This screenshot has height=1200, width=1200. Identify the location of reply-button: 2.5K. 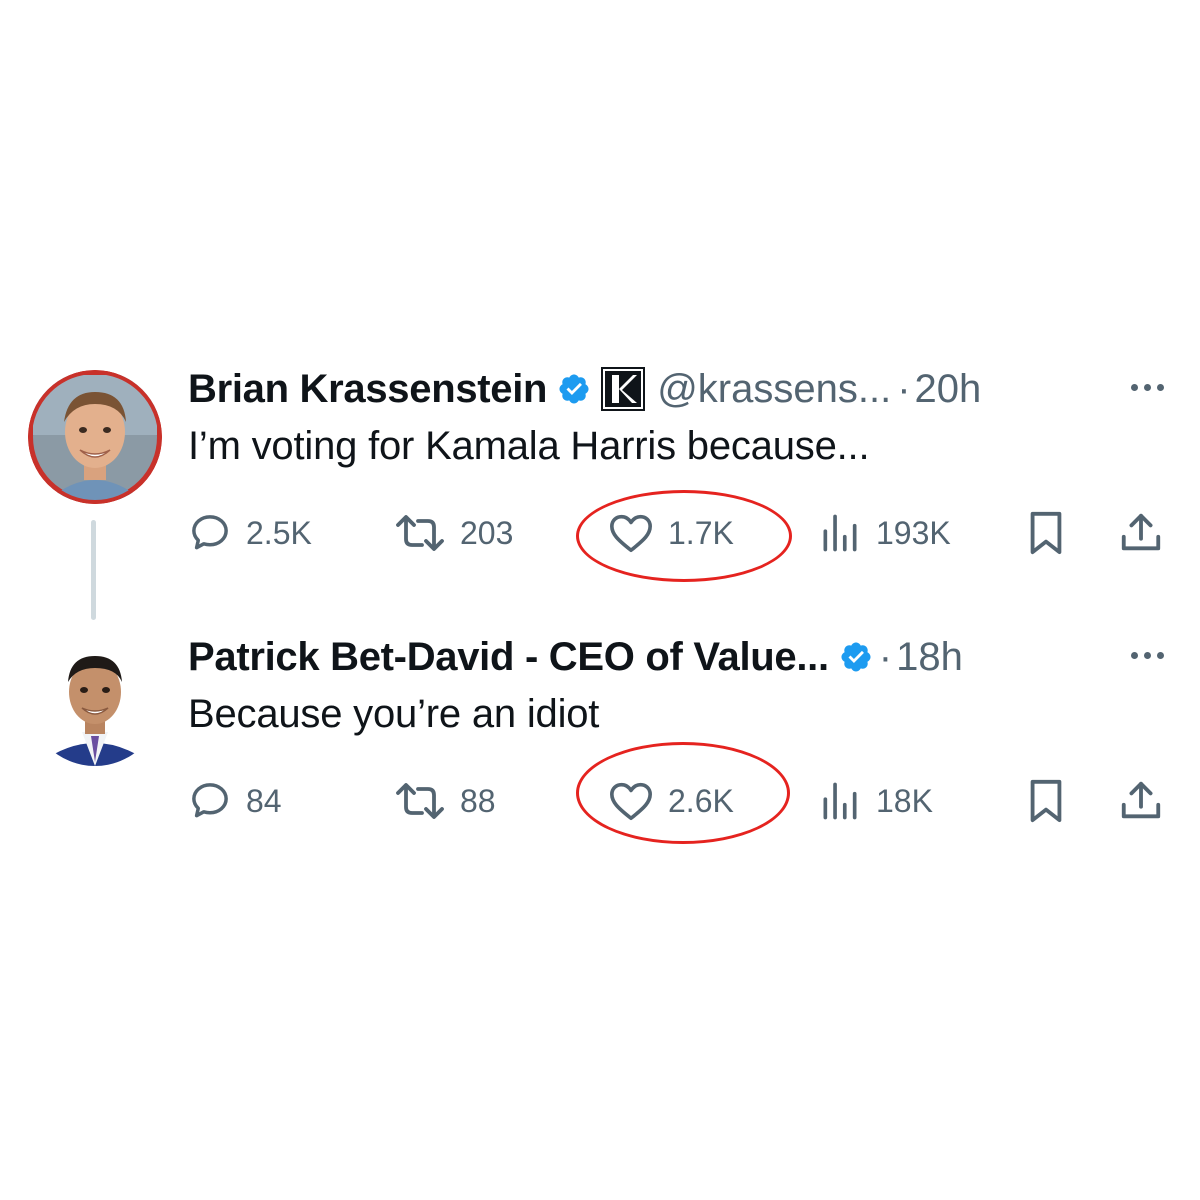
(250, 533).